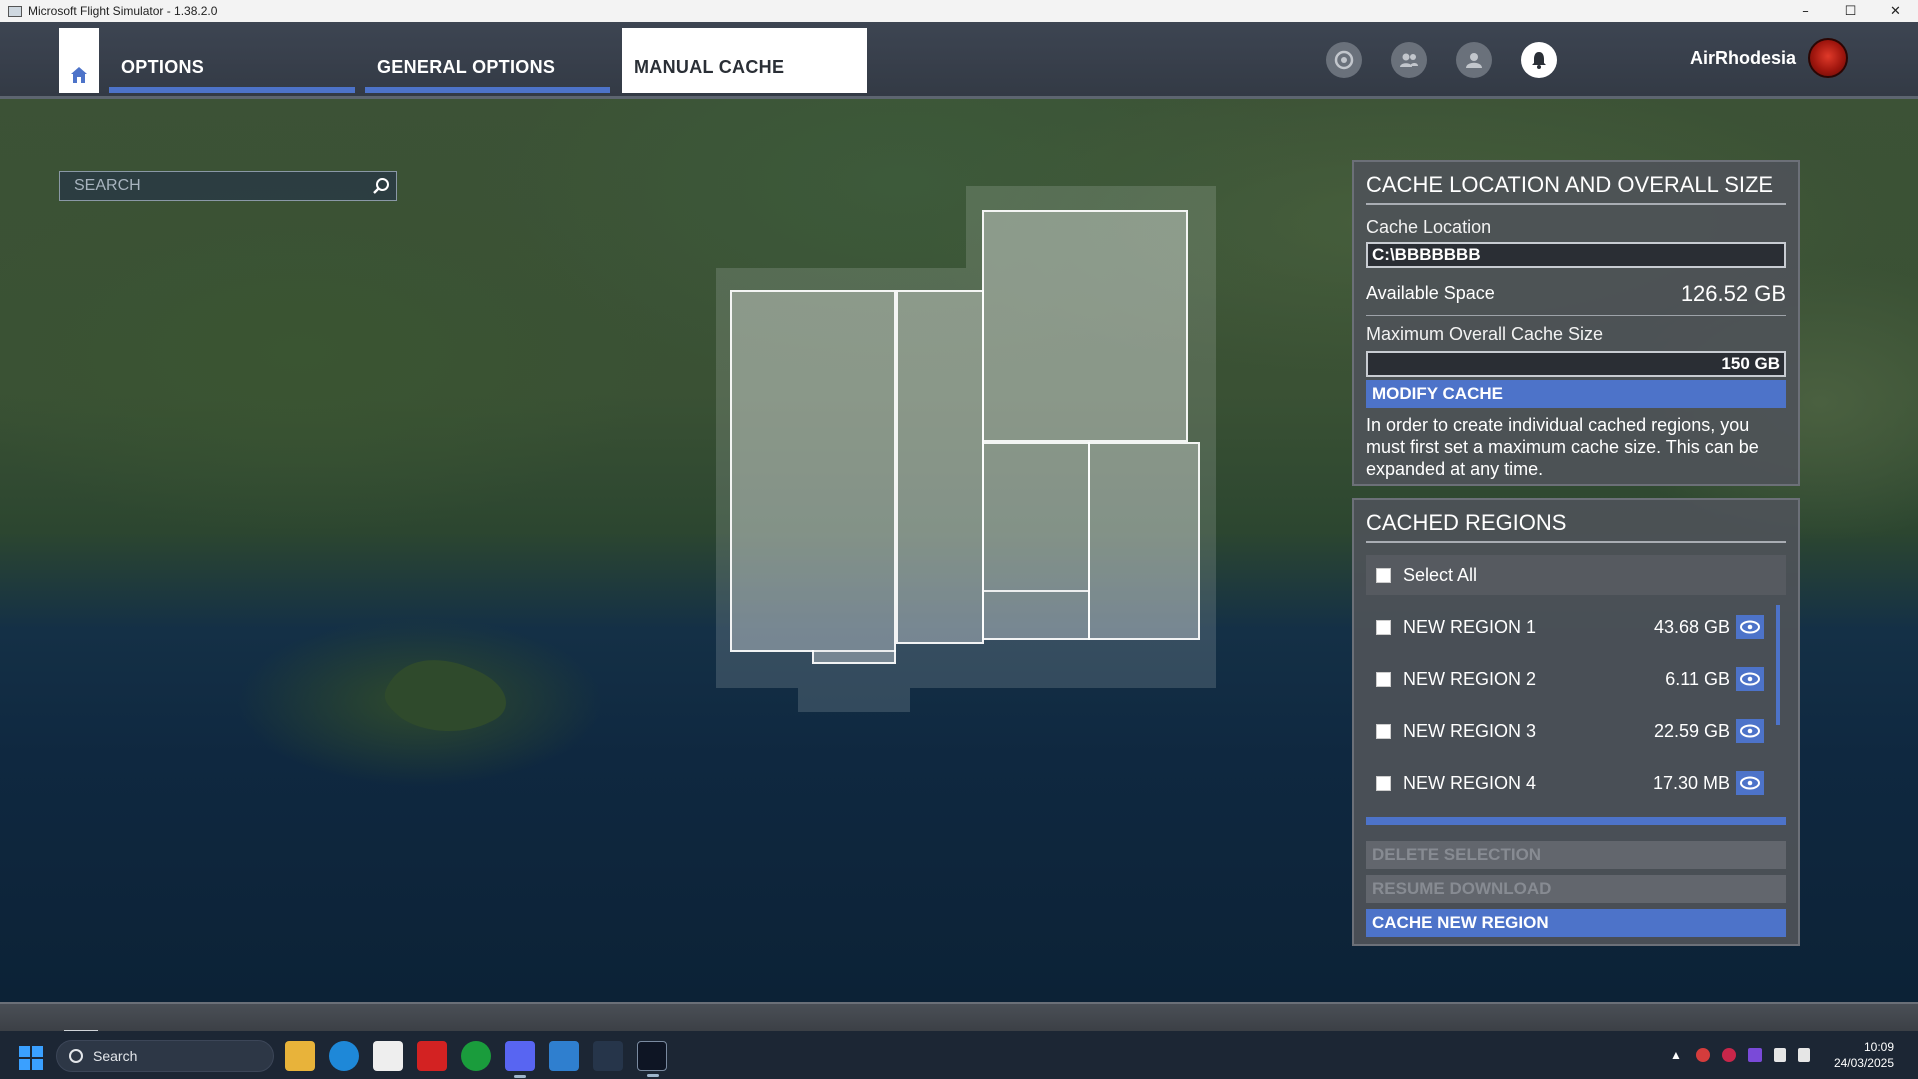 The image size is (1918, 1079). Describe the element at coordinates (388, 1056) in the screenshot. I see `store-icon` at that location.